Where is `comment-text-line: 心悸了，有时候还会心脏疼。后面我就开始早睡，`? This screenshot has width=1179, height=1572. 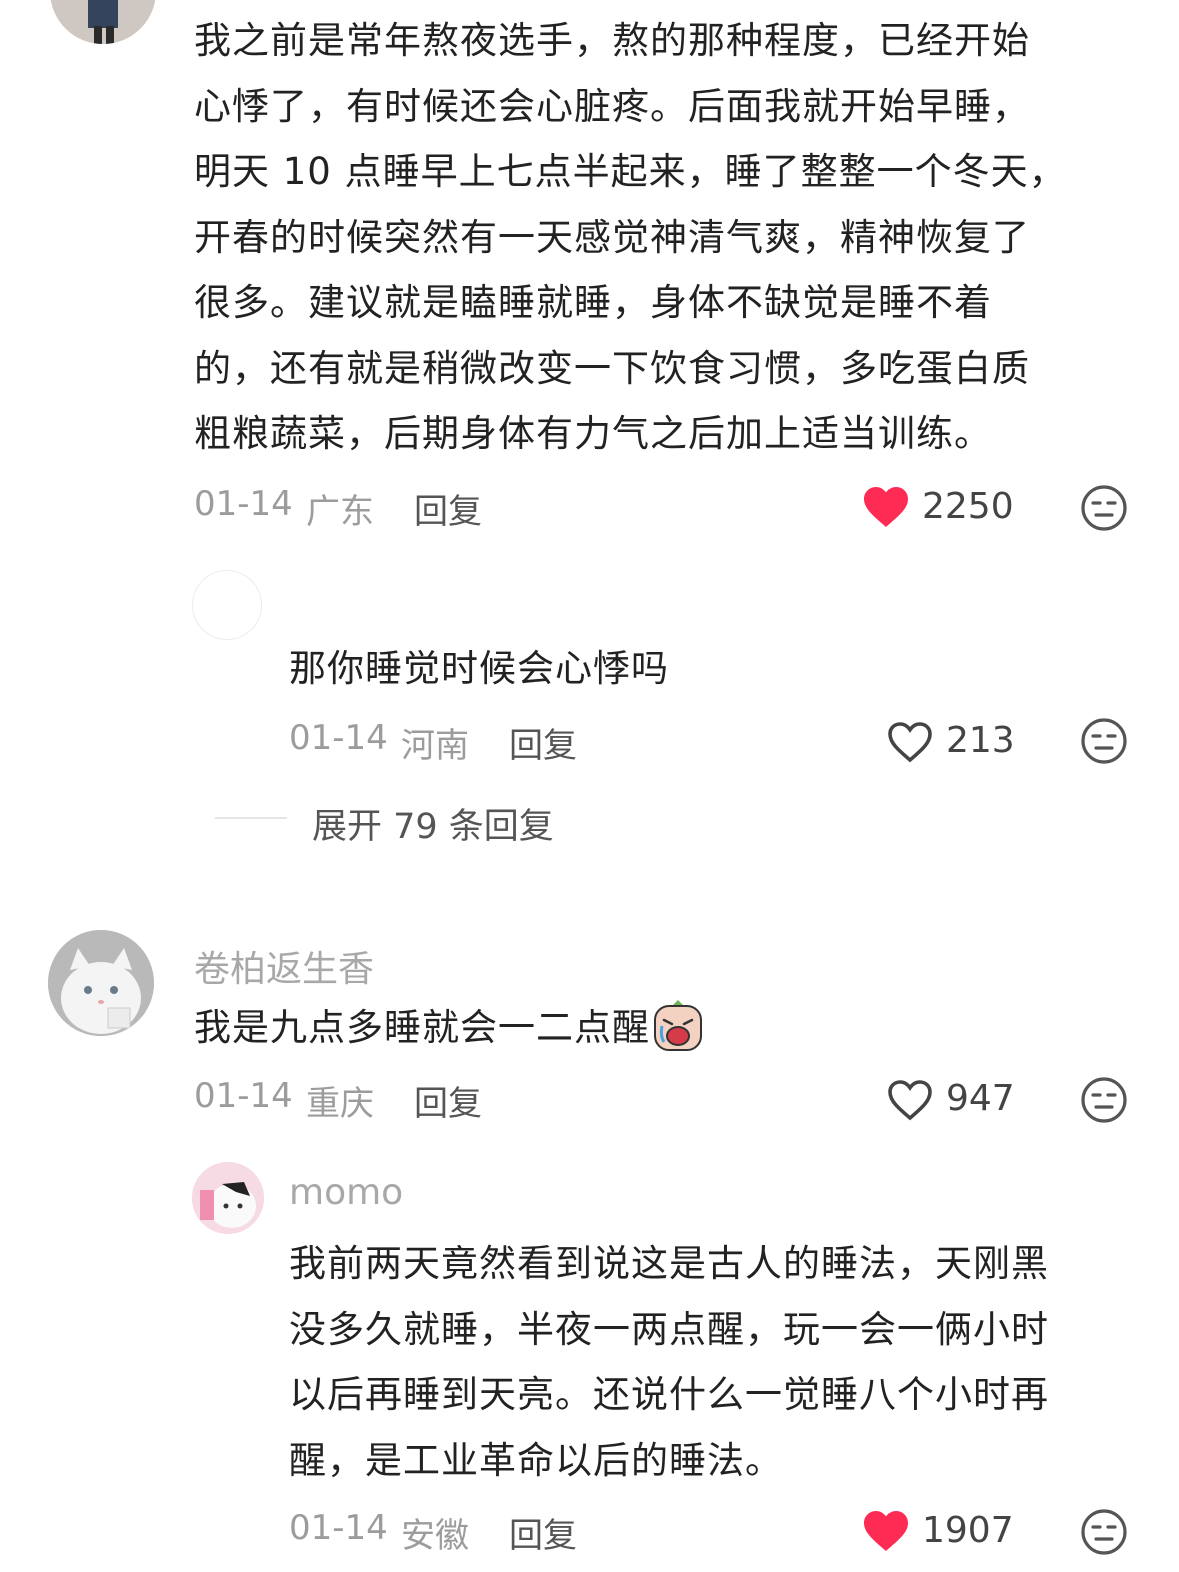 comment-text-line: 心悸了，有时候还会心脏疼。后面我就开始早睡， is located at coordinates (612, 106).